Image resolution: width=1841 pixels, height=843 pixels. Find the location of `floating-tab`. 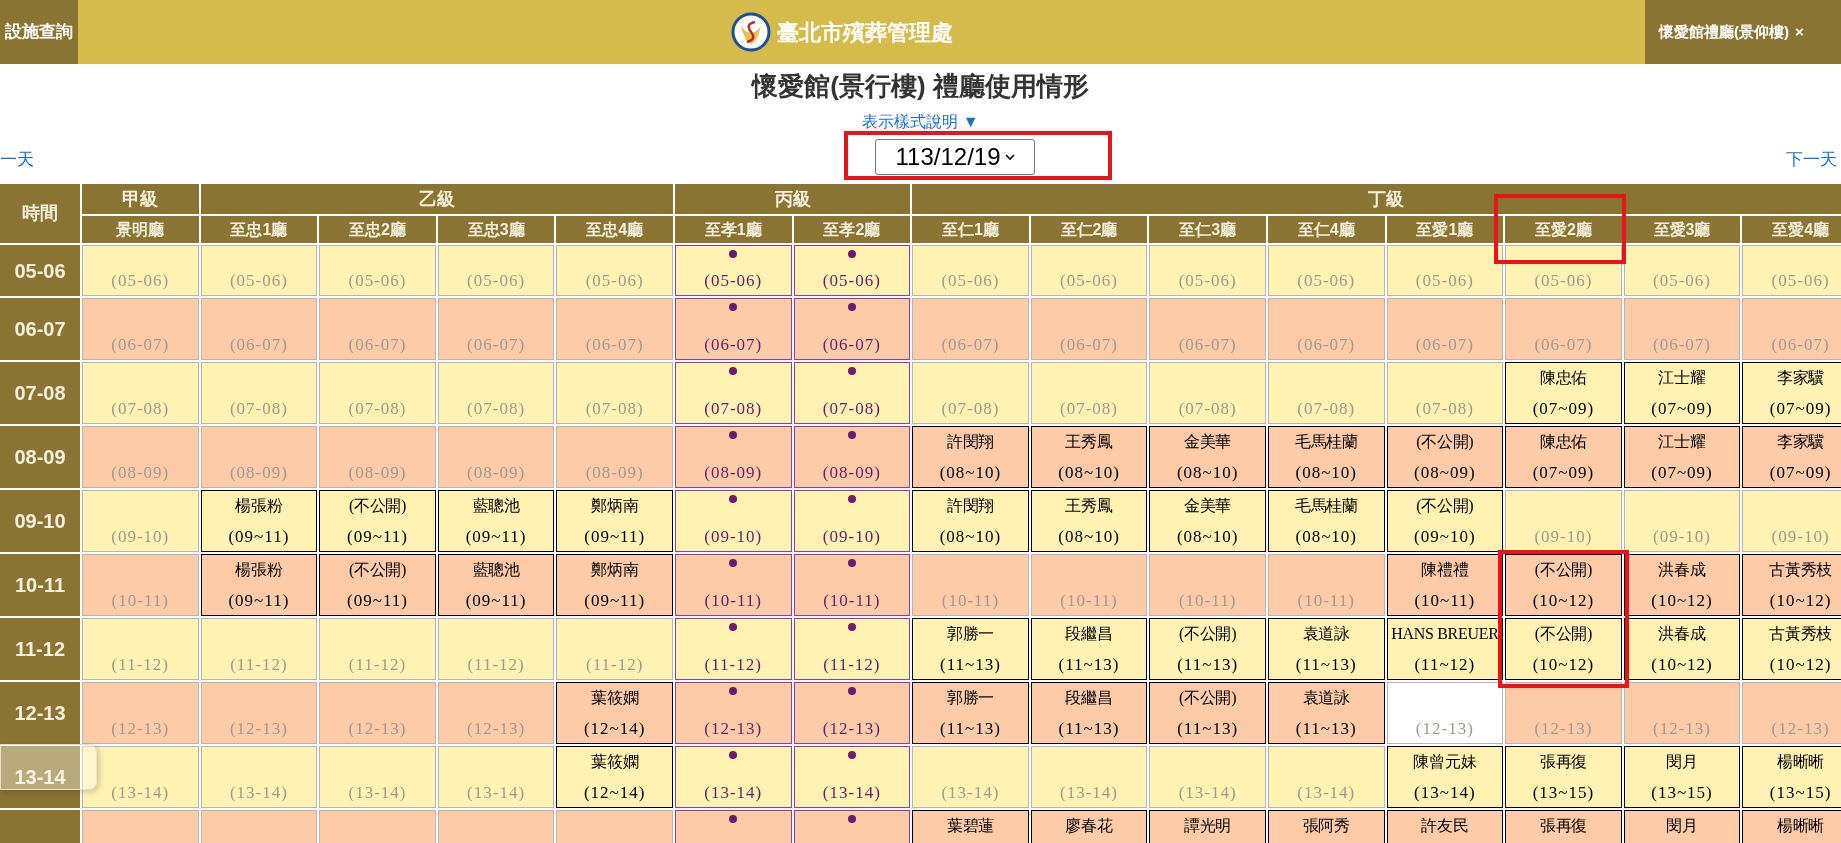

floating-tab is located at coordinates (48, 767).